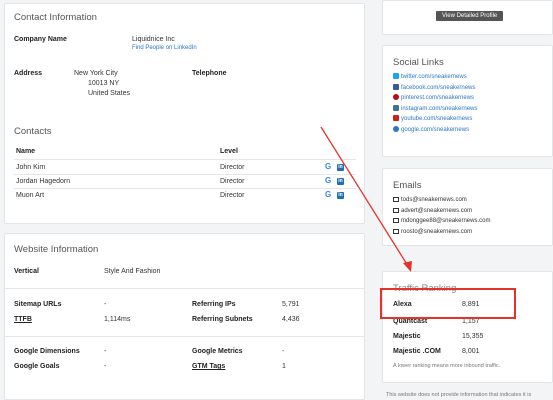  Describe the element at coordinates (47, 351) in the screenshot. I see `google-dimensions-label: Google Dimensions` at that location.